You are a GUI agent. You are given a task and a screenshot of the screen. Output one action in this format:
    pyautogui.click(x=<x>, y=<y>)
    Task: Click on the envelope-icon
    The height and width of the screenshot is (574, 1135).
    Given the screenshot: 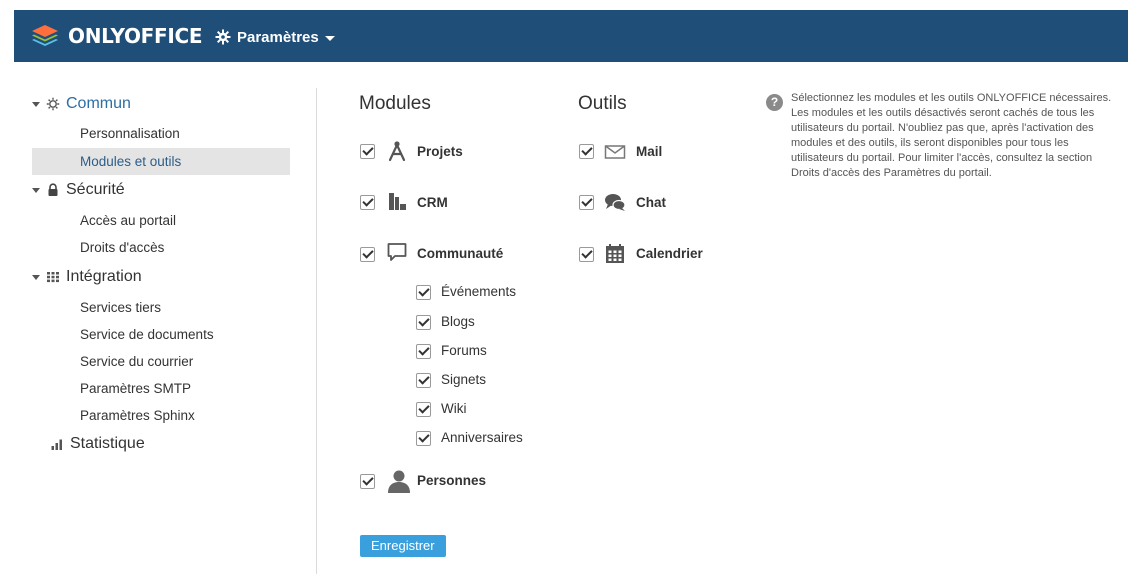 What is the action you would take?
    pyautogui.click(x=615, y=152)
    